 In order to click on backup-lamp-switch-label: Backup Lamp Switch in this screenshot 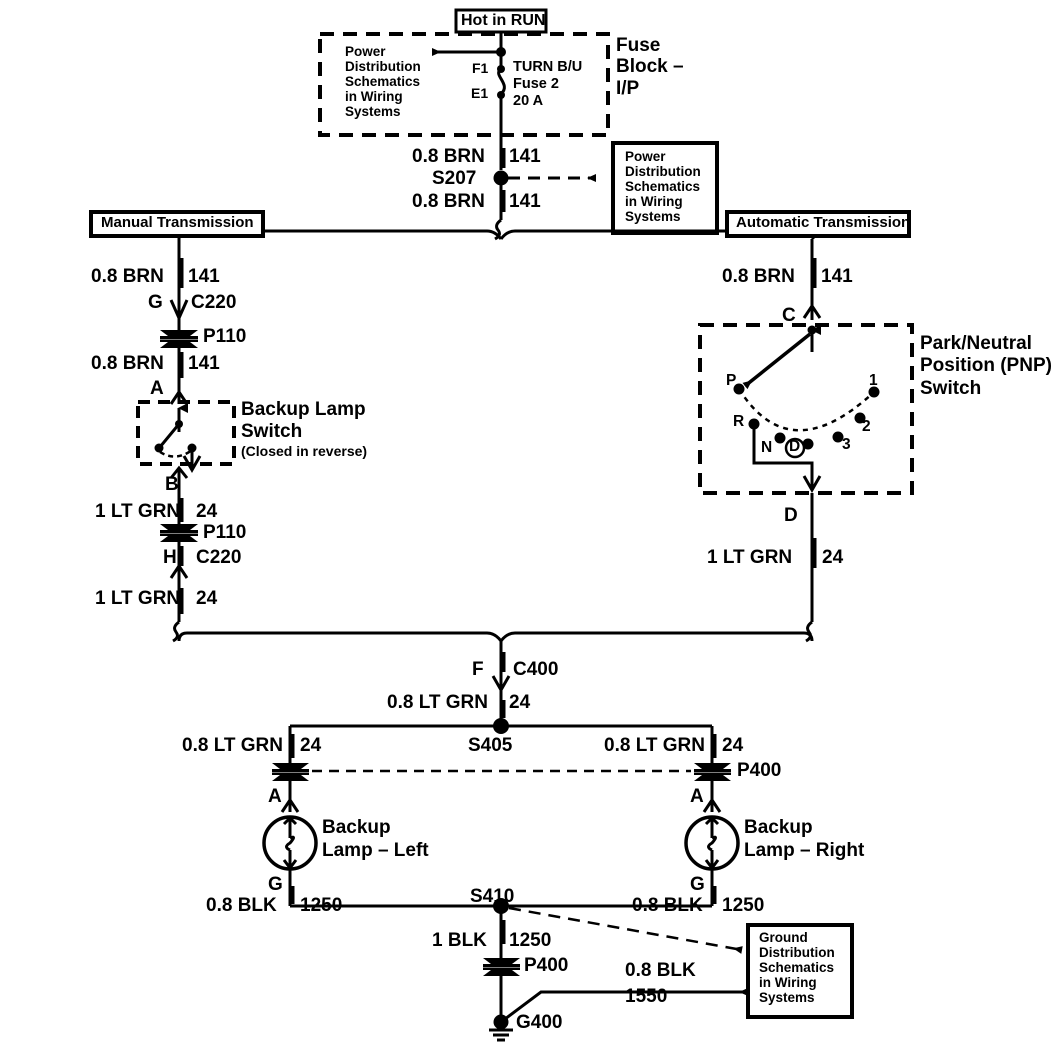, I will do `click(303, 421)`.